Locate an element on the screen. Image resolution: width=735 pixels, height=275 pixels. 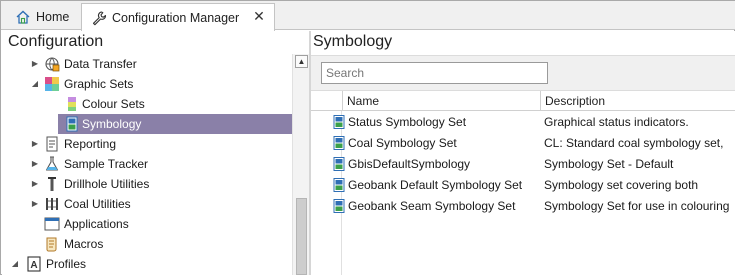
tree-item-reporting: ▶ Reporting is located at coordinates (147, 144).